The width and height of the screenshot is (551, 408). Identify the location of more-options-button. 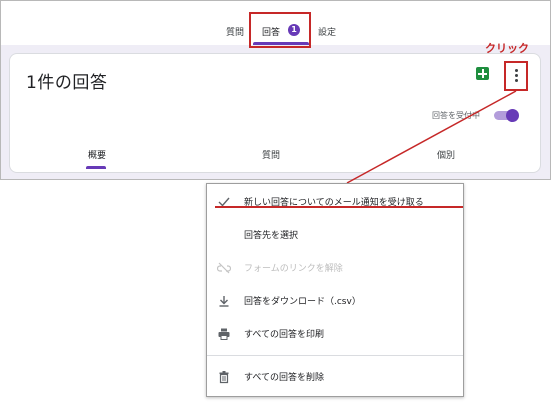
(516, 76).